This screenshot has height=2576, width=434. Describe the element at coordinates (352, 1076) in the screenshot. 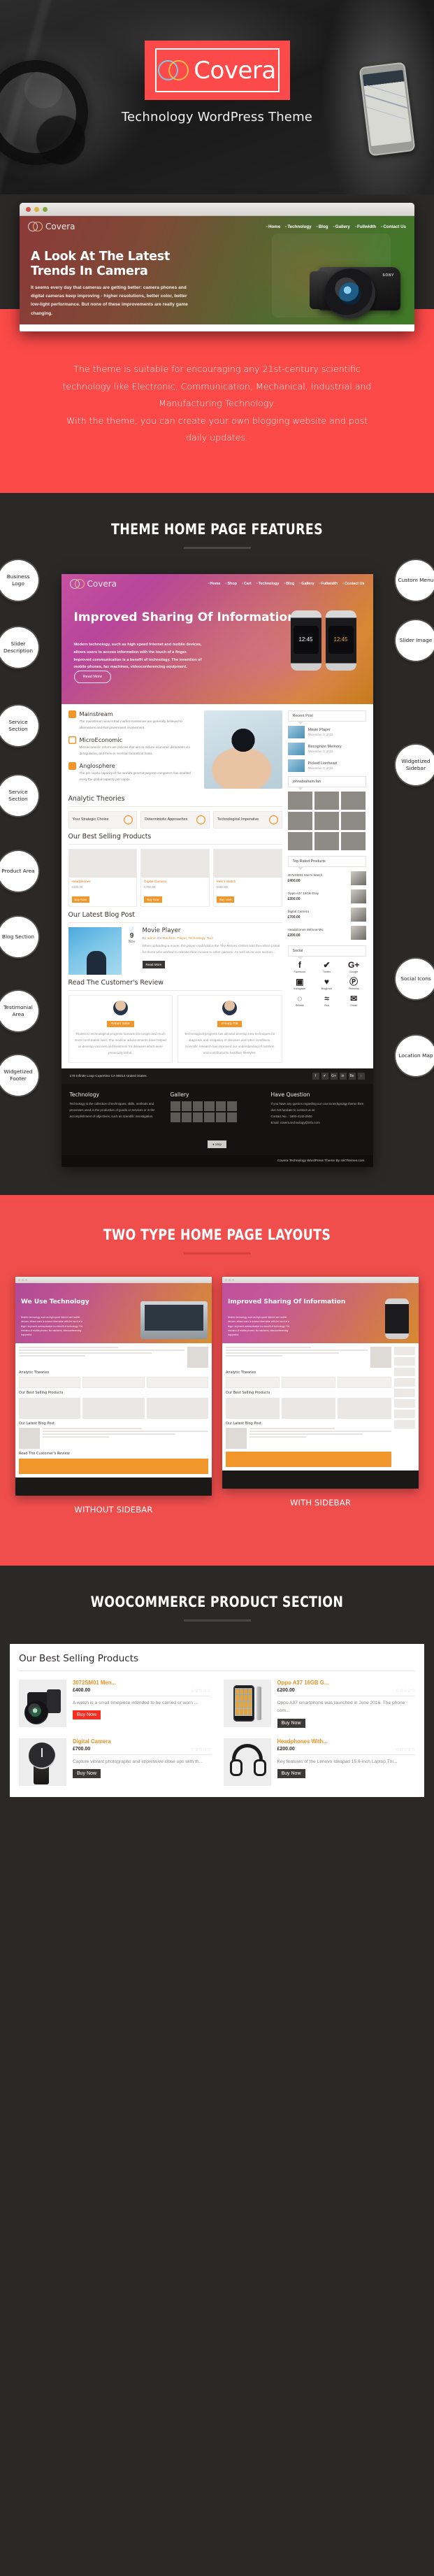

I see `behance-icon: Be` at that location.